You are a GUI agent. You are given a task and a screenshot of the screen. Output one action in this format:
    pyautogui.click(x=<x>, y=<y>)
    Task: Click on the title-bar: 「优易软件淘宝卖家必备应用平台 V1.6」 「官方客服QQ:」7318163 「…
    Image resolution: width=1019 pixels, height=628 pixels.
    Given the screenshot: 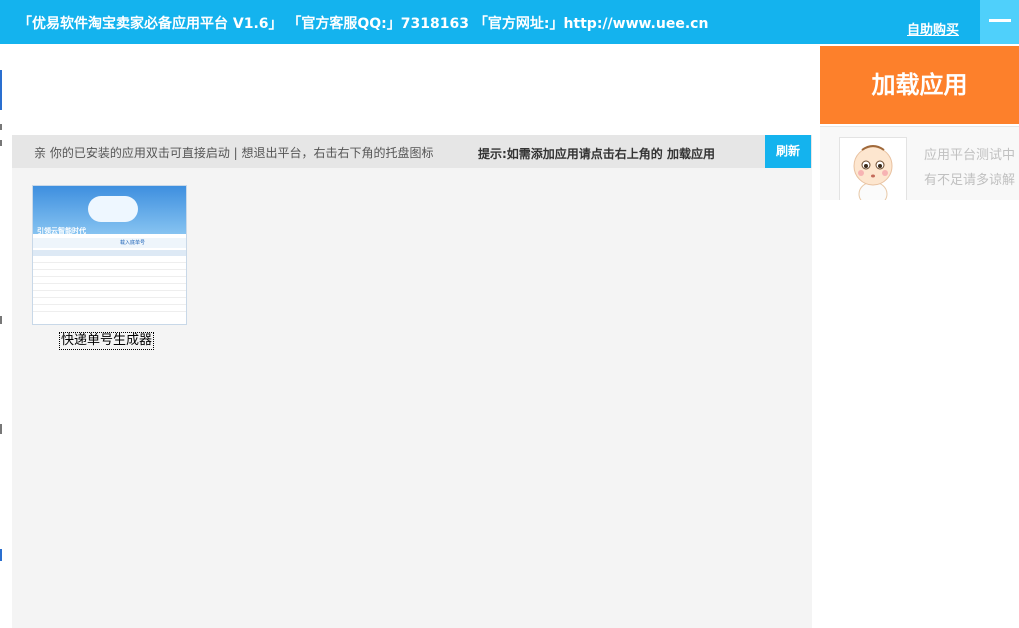 What is the action you would take?
    pyautogui.click(x=509, y=22)
    